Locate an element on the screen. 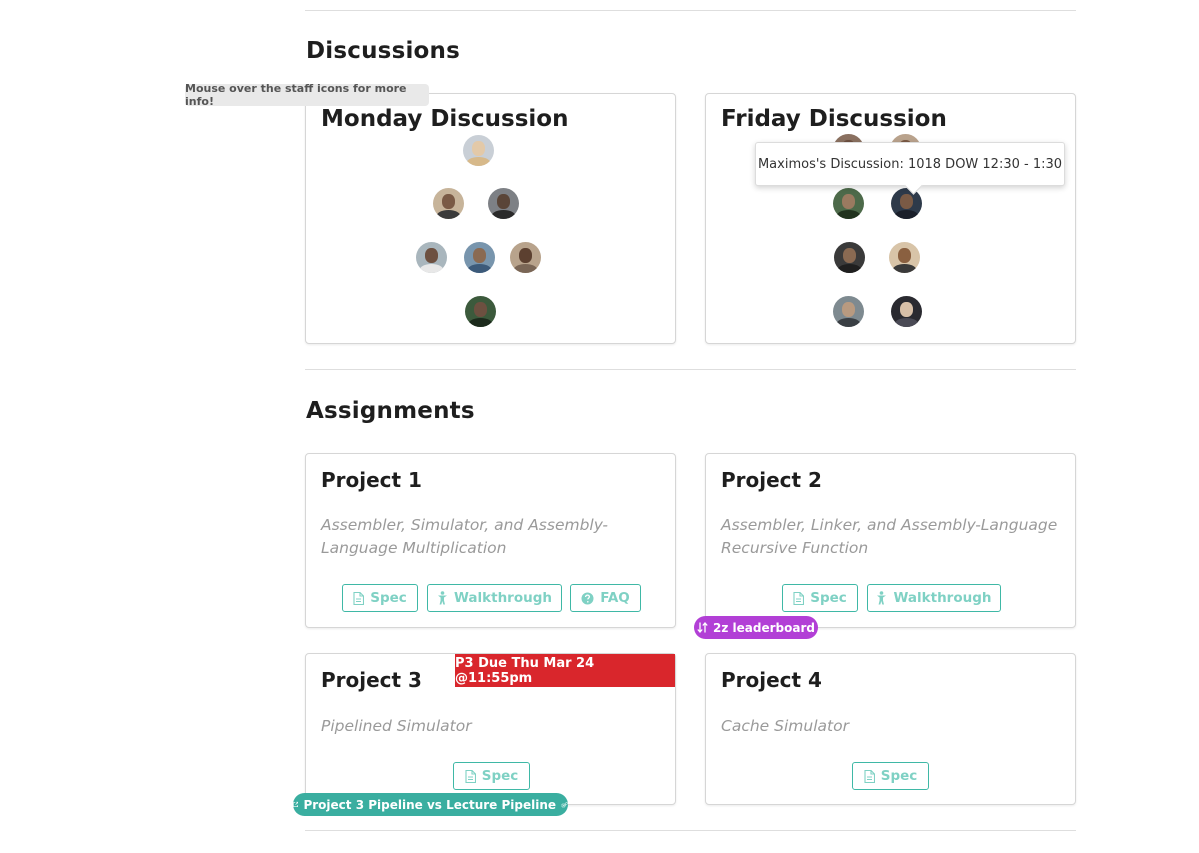 The height and width of the screenshot is (853, 1199). pipeline-tag-label: Project 3 Pipeline vs Lecture Pipeline is located at coordinates (430, 804).